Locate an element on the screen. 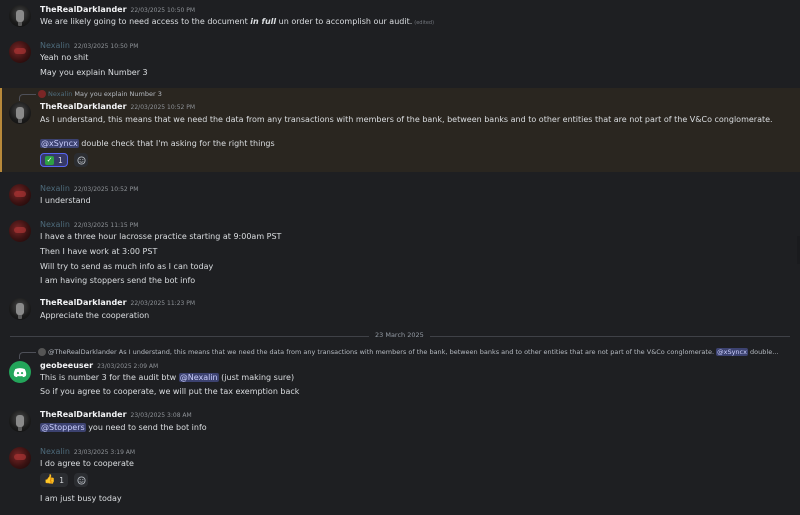 Image resolution: width=800 pixels, height=515 pixels. timestamp: 22/03/2025 11:23 PM is located at coordinates (163, 303).